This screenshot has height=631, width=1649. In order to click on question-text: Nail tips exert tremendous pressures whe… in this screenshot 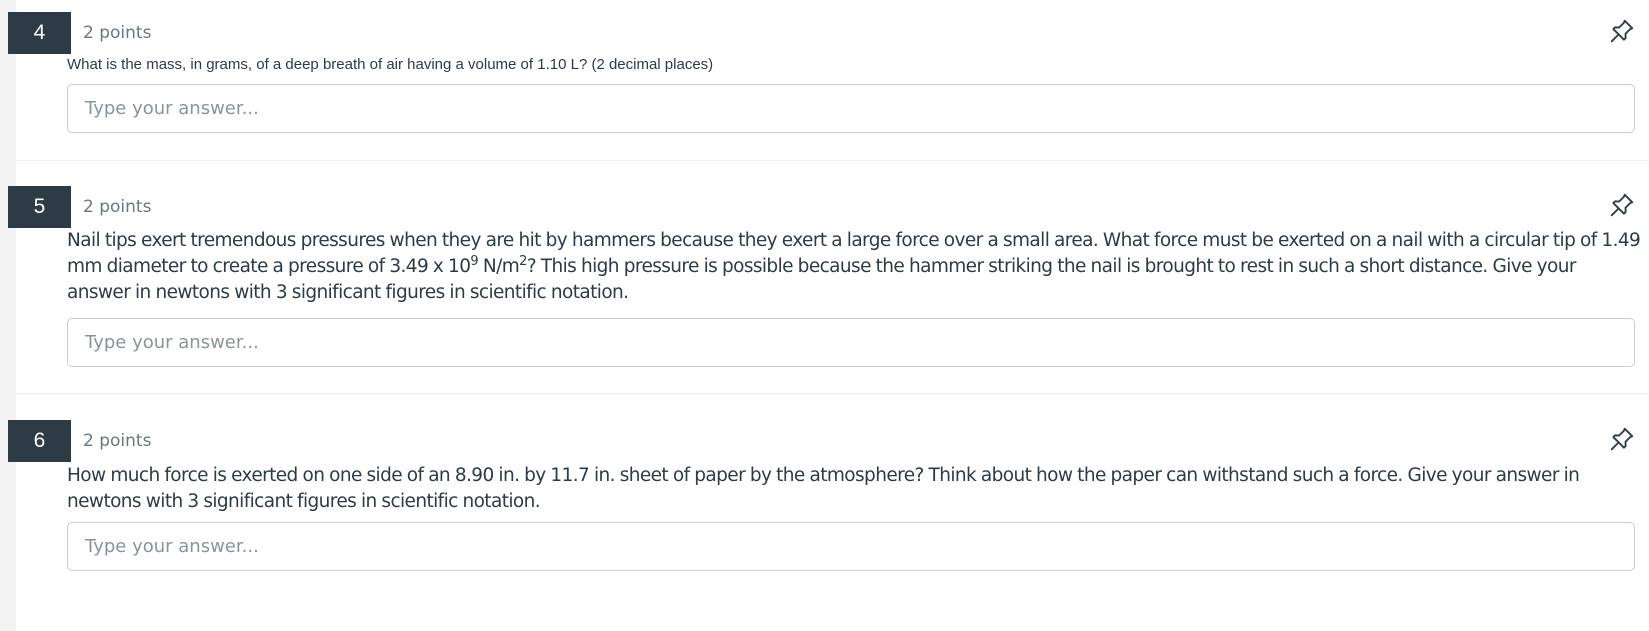, I will do `click(854, 267)`.